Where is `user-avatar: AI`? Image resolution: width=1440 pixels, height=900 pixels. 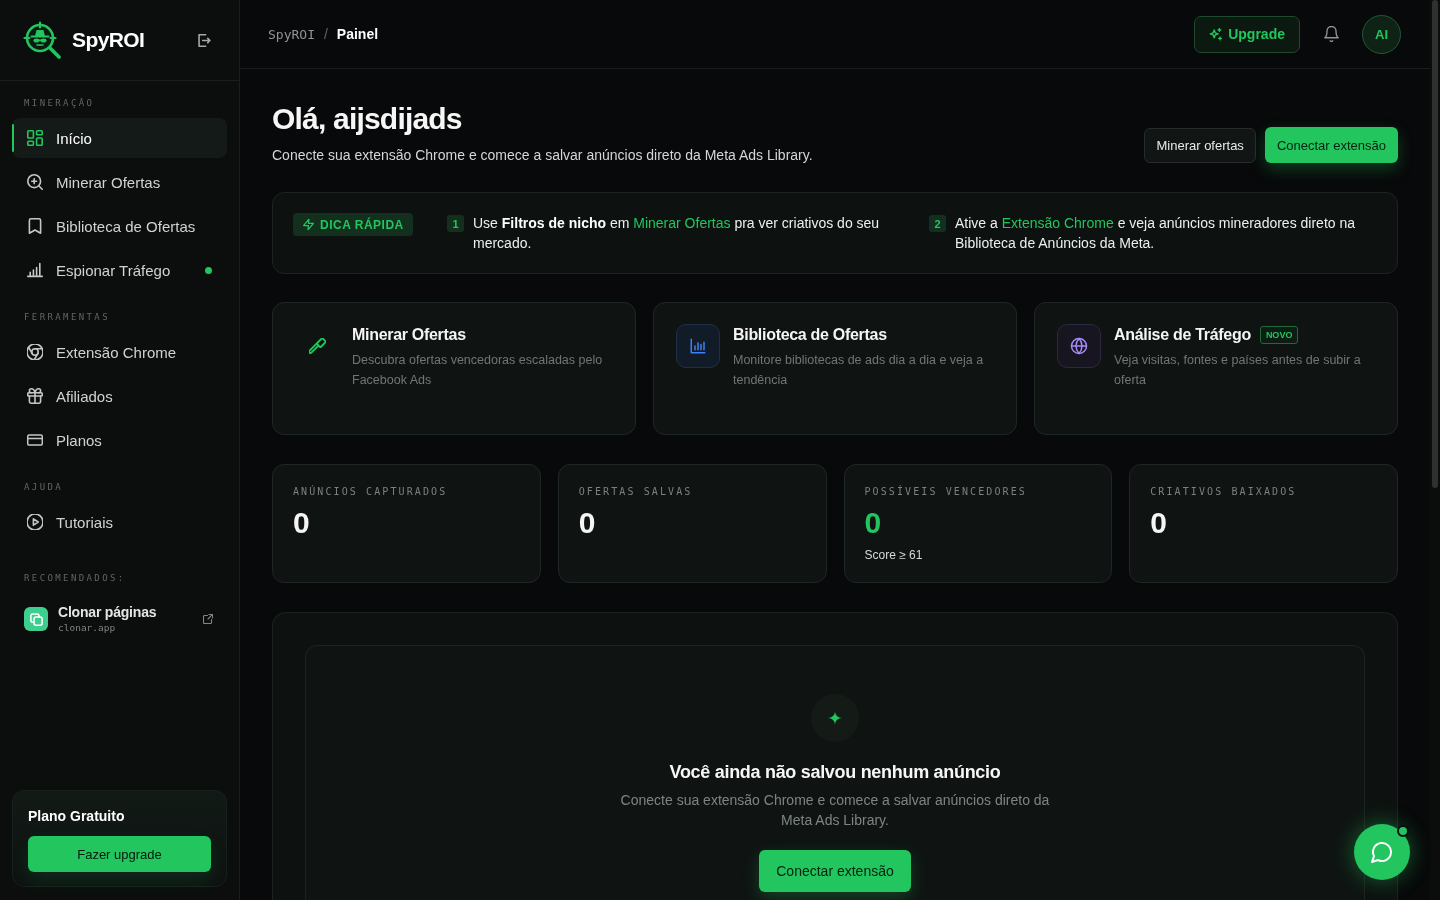
user-avatar: AI is located at coordinates (1381, 34).